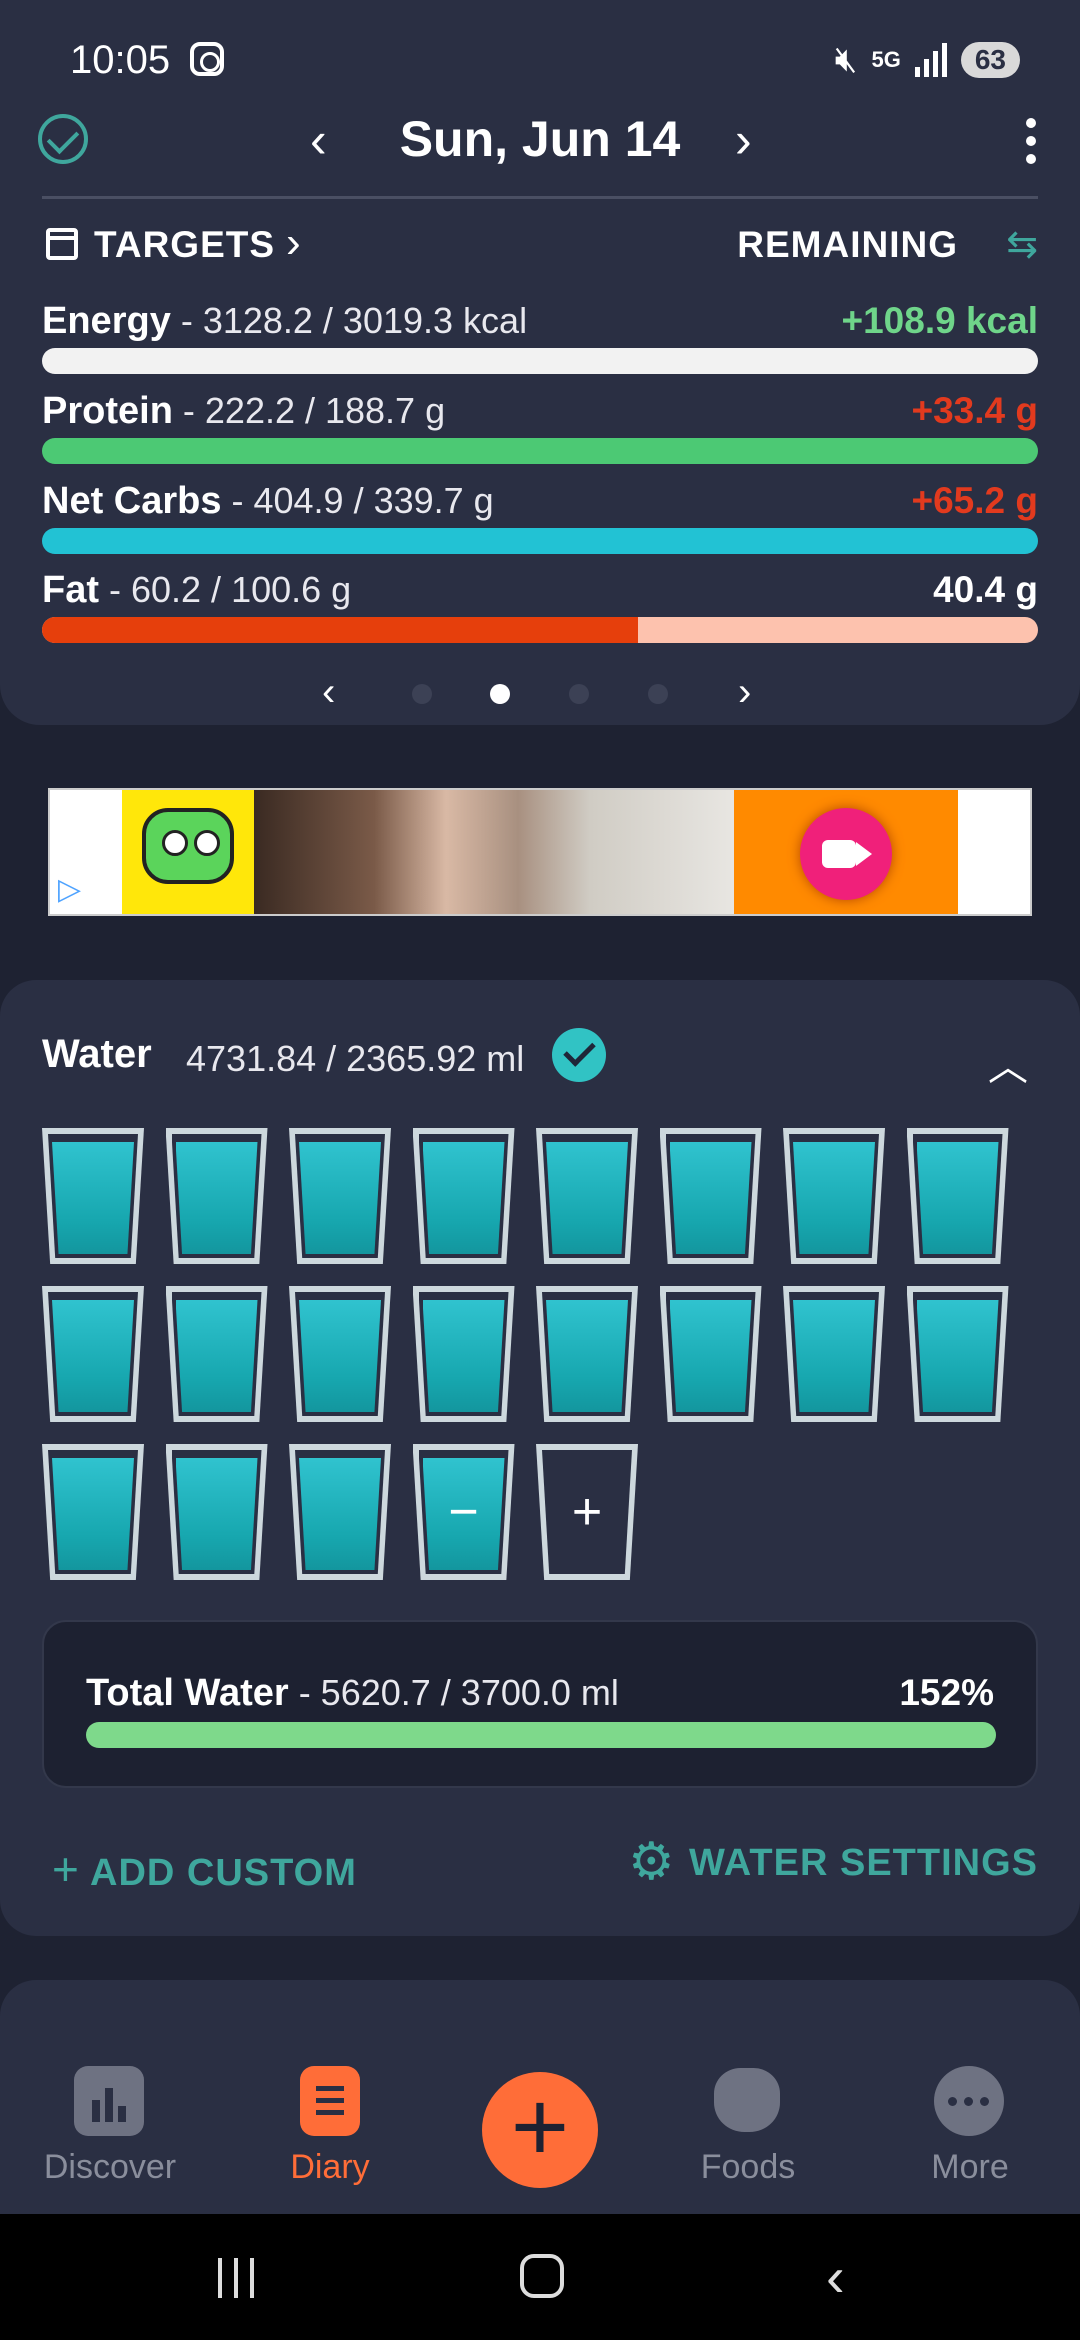 Image resolution: width=1080 pixels, height=2340 pixels. Describe the element at coordinates (540, 340) in the screenshot. I see `macro-row: Energy - 3128.2 / 3019.3 kcal +108.9 kcal` at that location.